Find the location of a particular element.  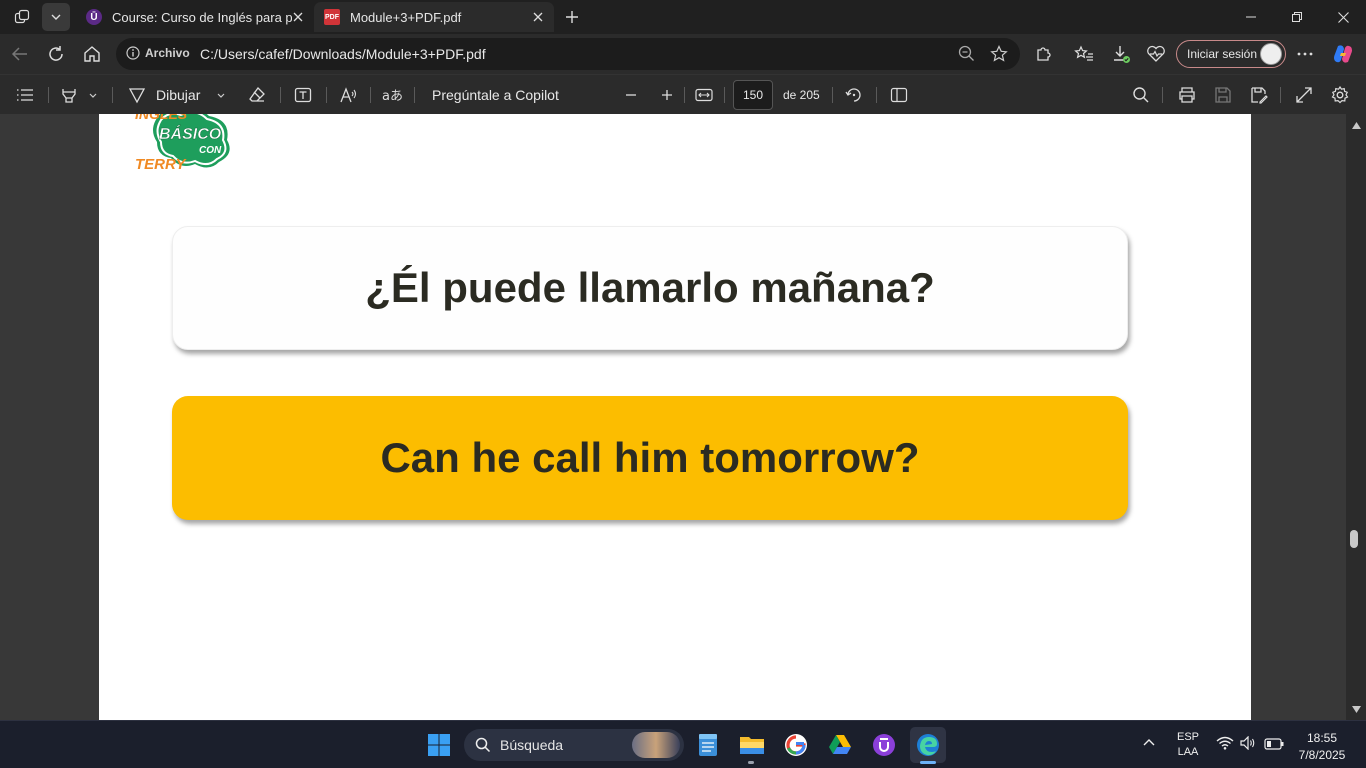

volume-icon is located at coordinates (1248, 743).